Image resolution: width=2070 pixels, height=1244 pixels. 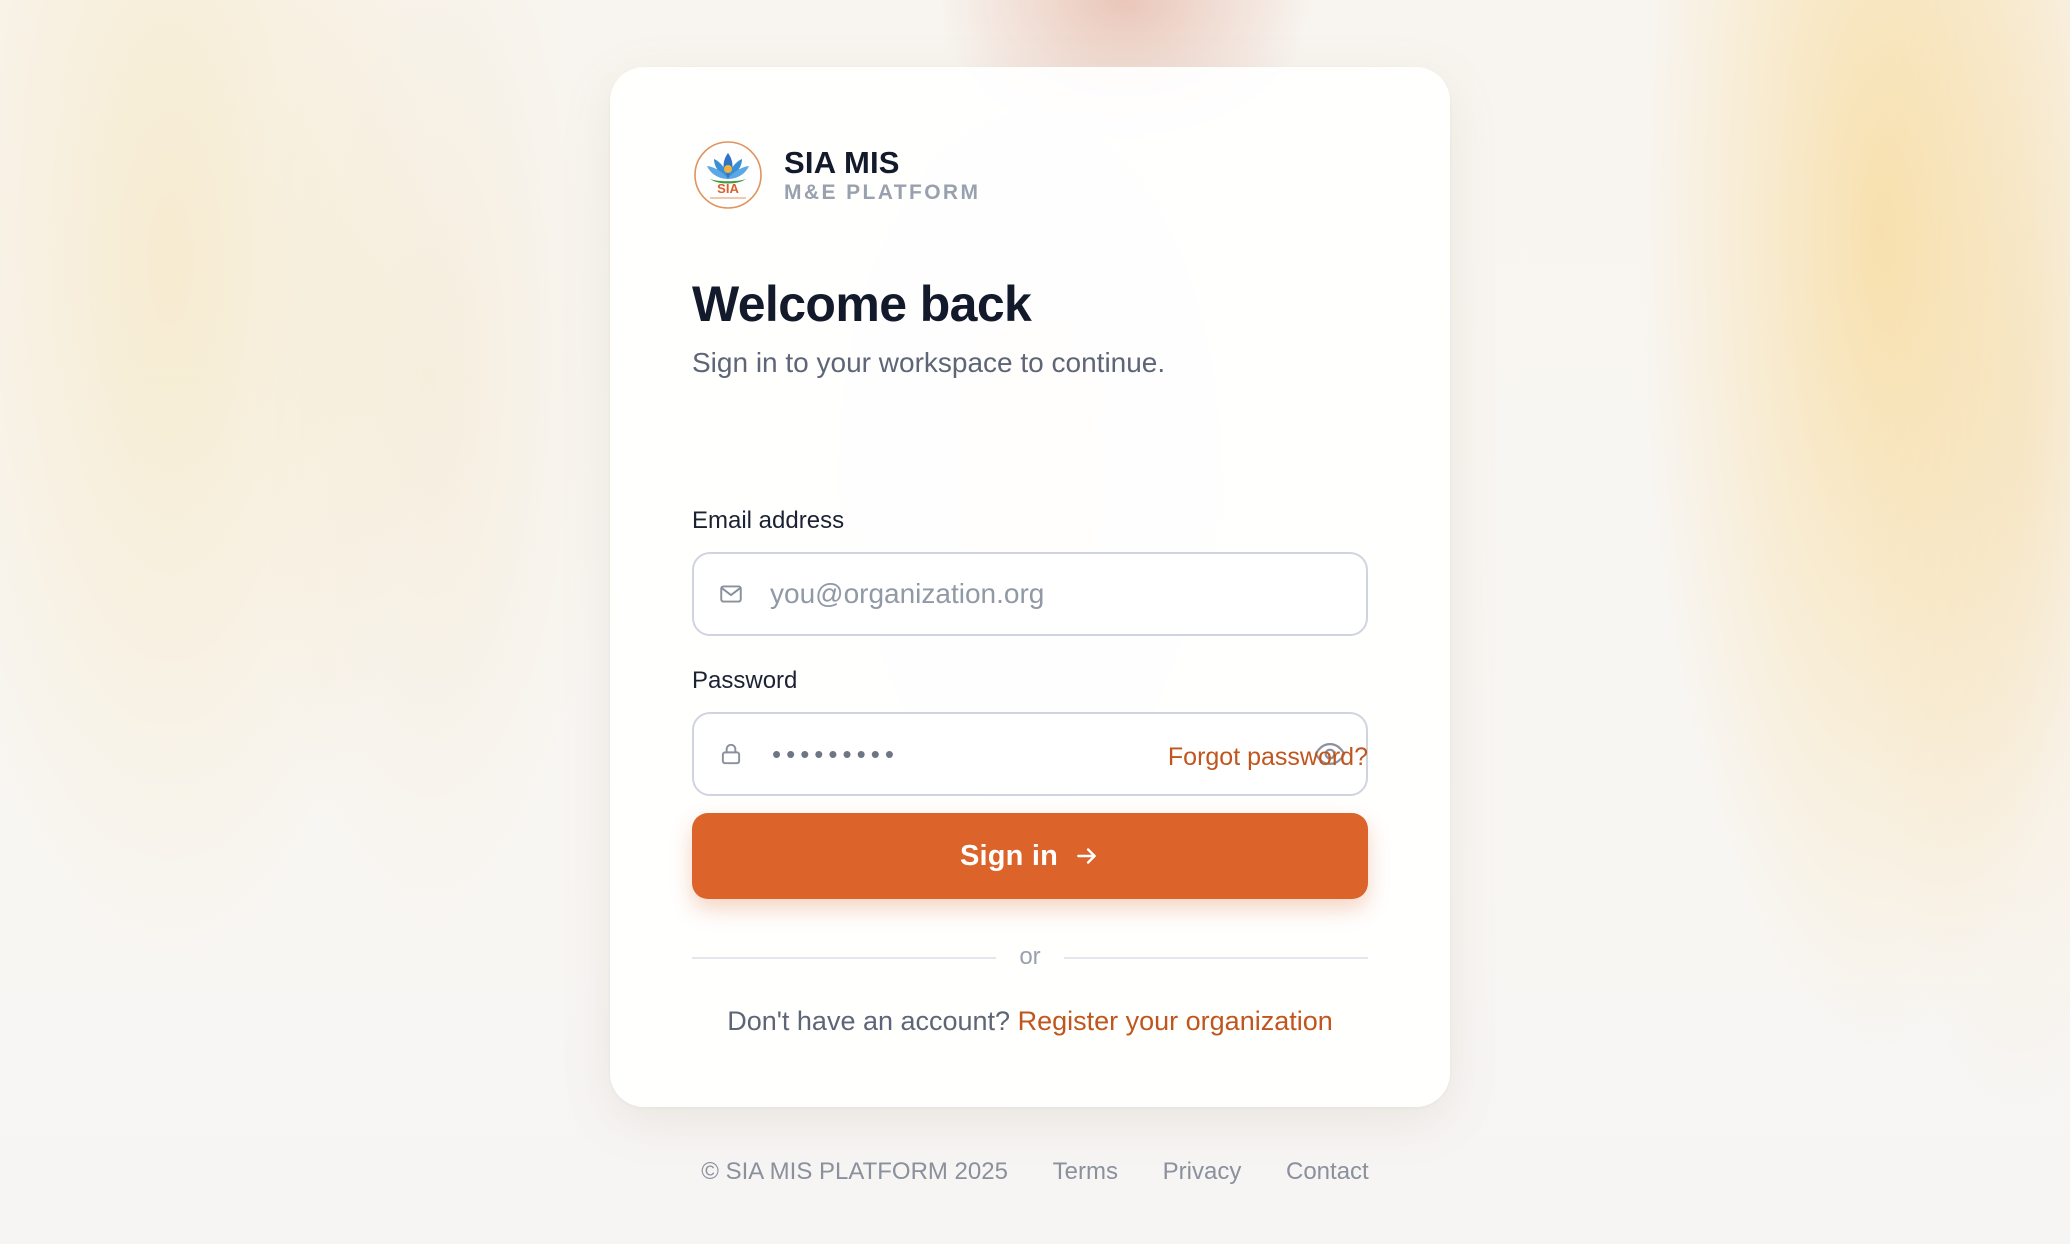 I want to click on arrow-right-icon, so click(x=1086, y=856).